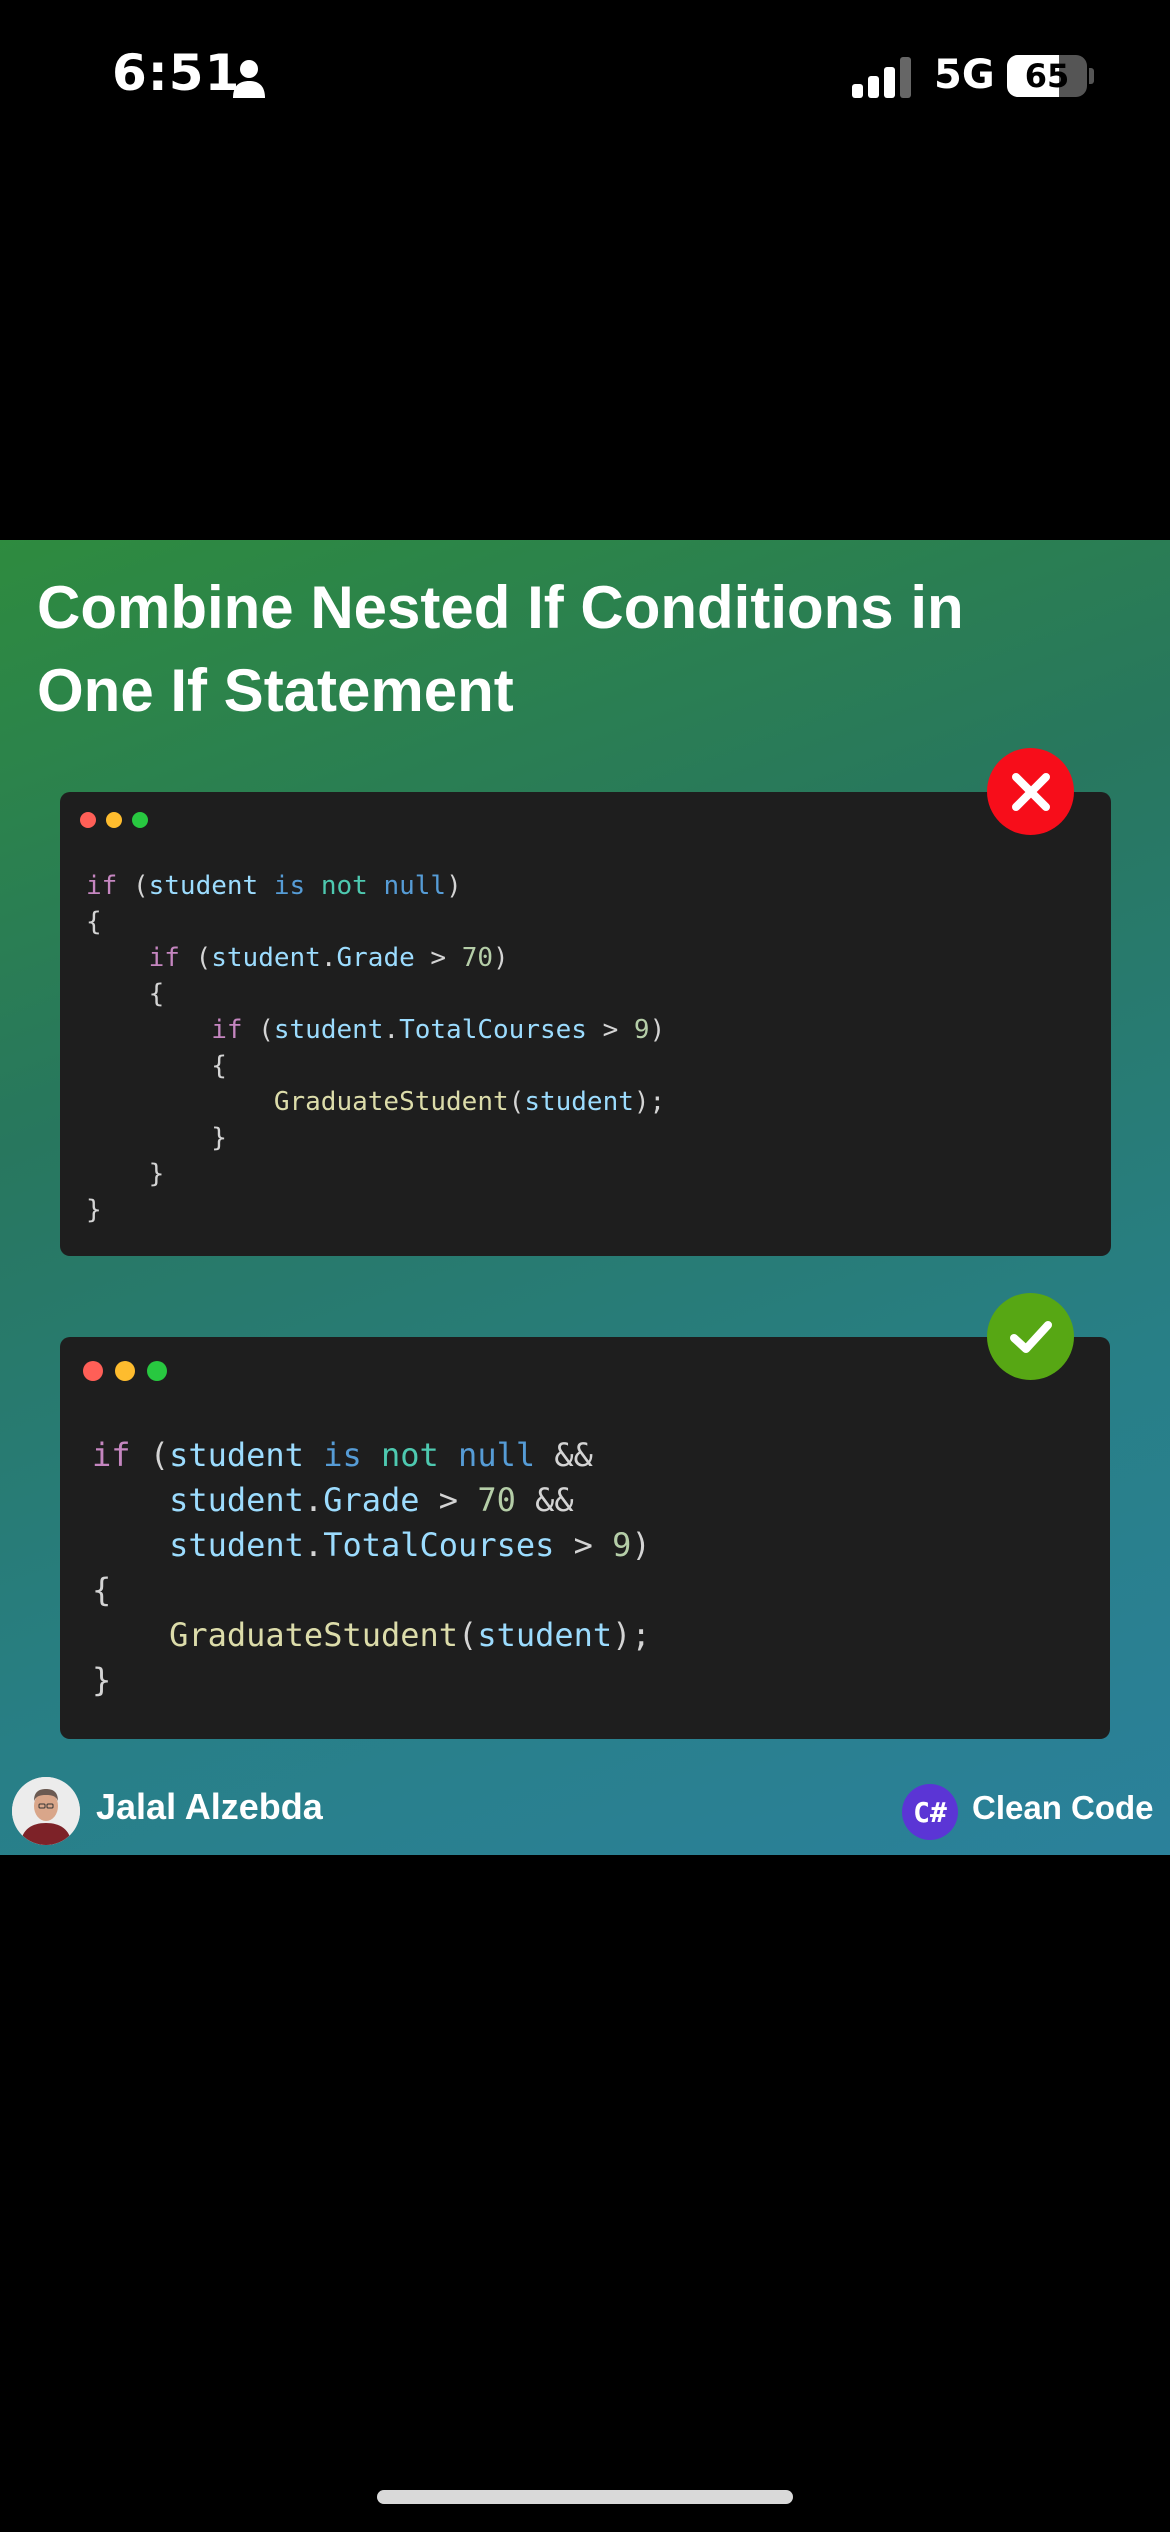 This screenshot has width=1170, height=2532. I want to click on code-token: 70, so click(477, 958).